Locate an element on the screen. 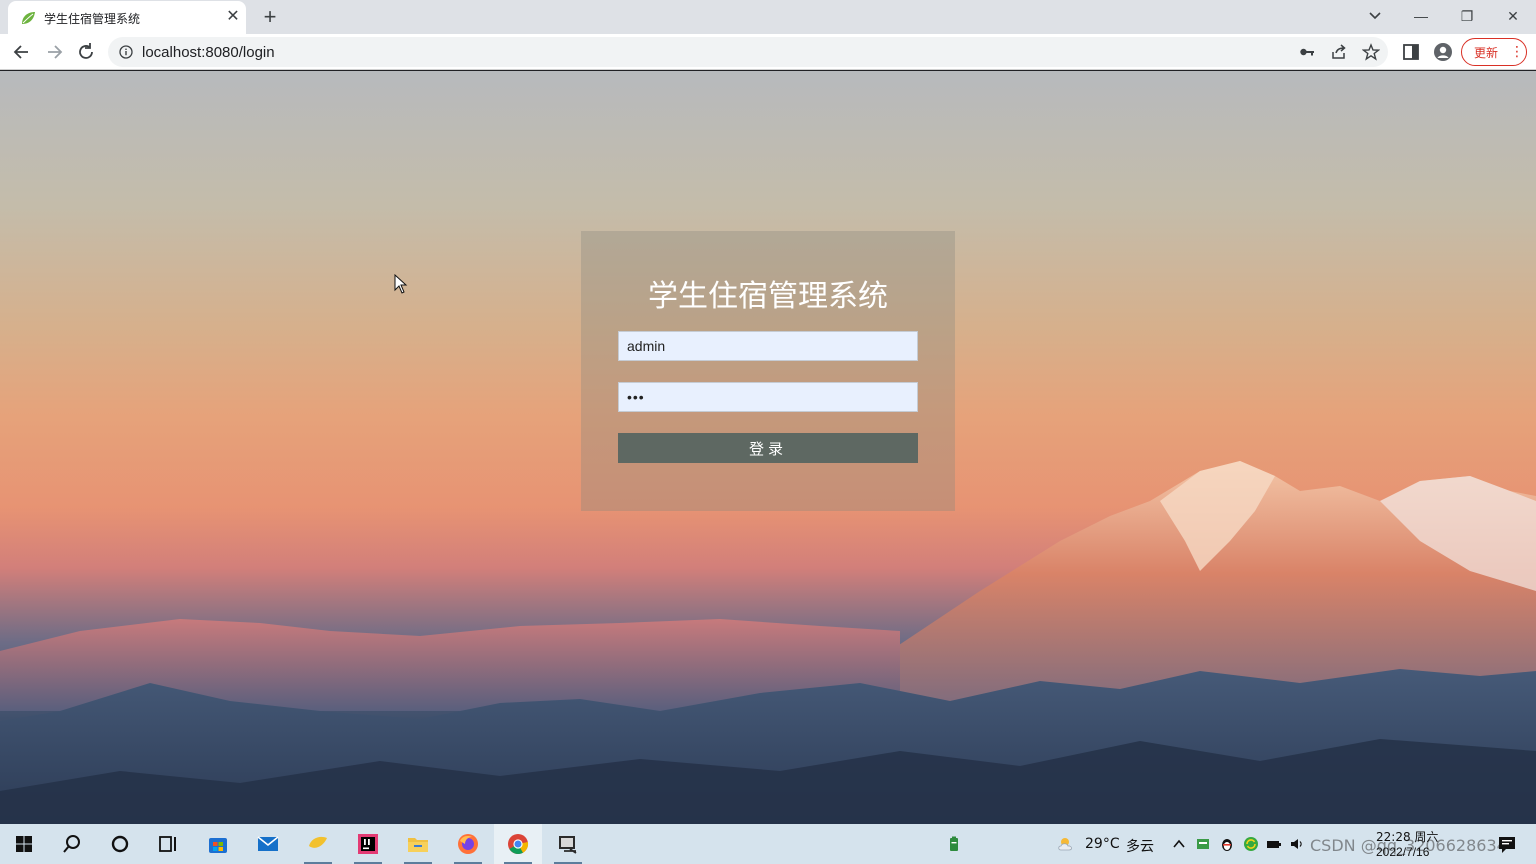  chrome-icon is located at coordinates (518, 844).